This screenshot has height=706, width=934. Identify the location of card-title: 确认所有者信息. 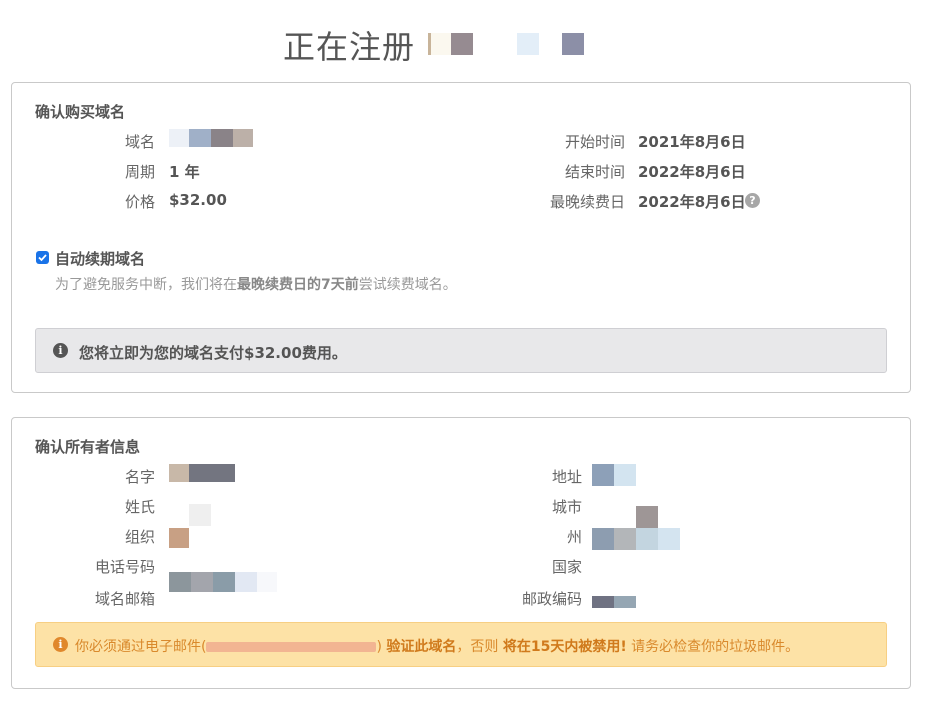
(88, 447).